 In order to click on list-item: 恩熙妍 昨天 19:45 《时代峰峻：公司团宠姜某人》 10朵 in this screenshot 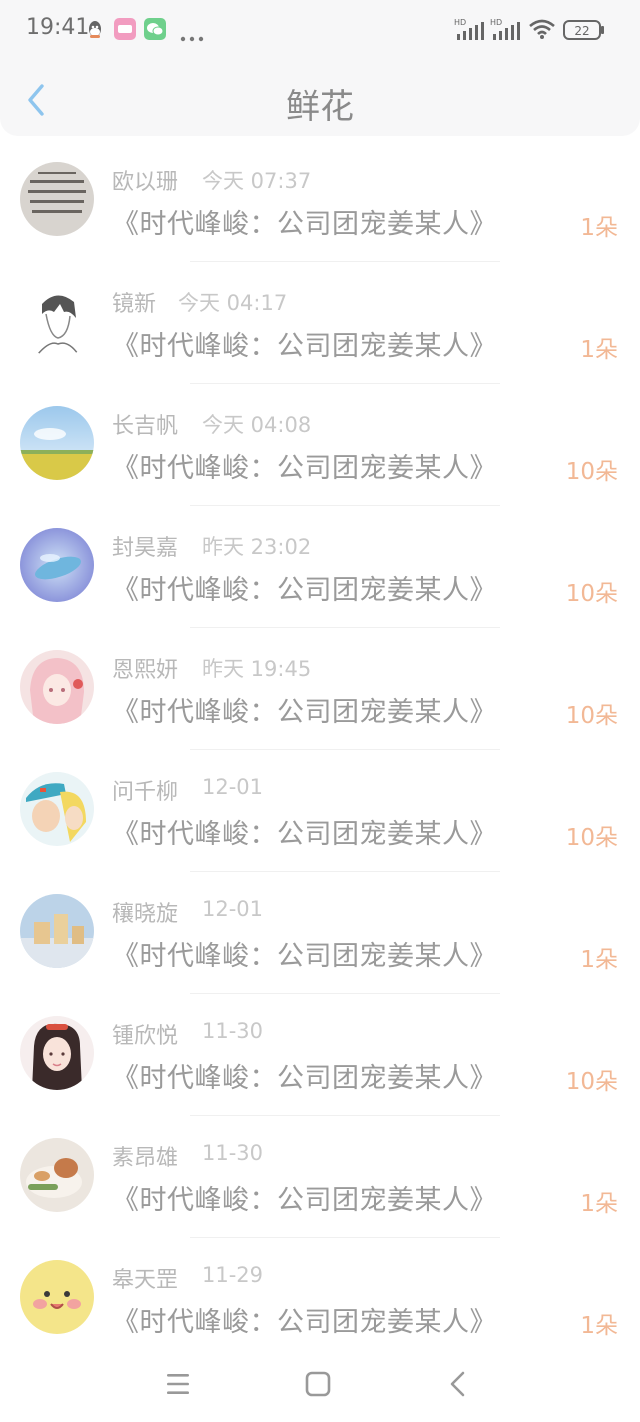, I will do `click(320, 689)`.